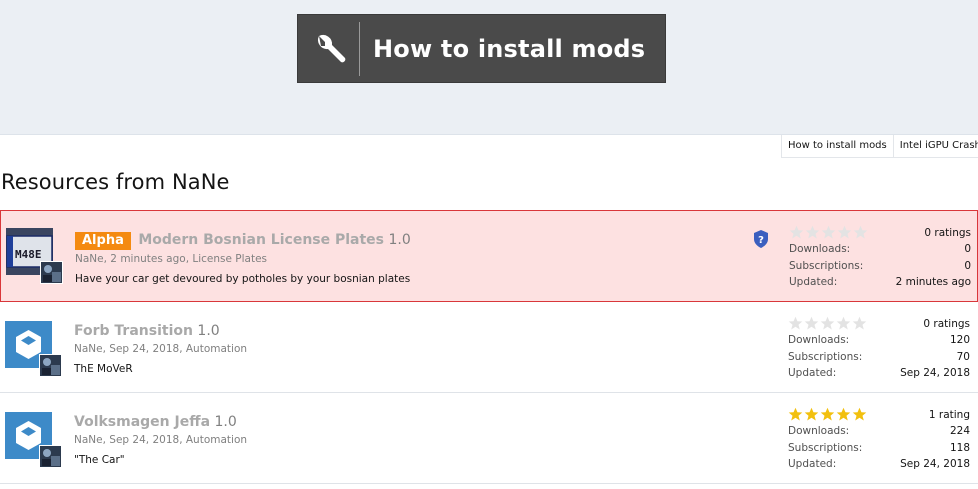  I want to click on page-title: Resources from NaNe, so click(115, 182).